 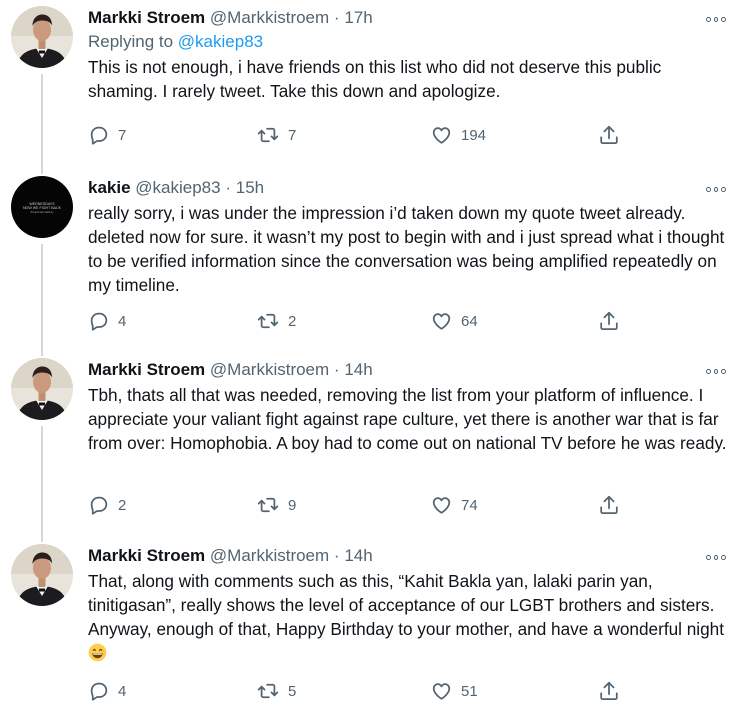 What do you see at coordinates (469, 691) in the screenshot?
I see `like-count: 51` at bounding box center [469, 691].